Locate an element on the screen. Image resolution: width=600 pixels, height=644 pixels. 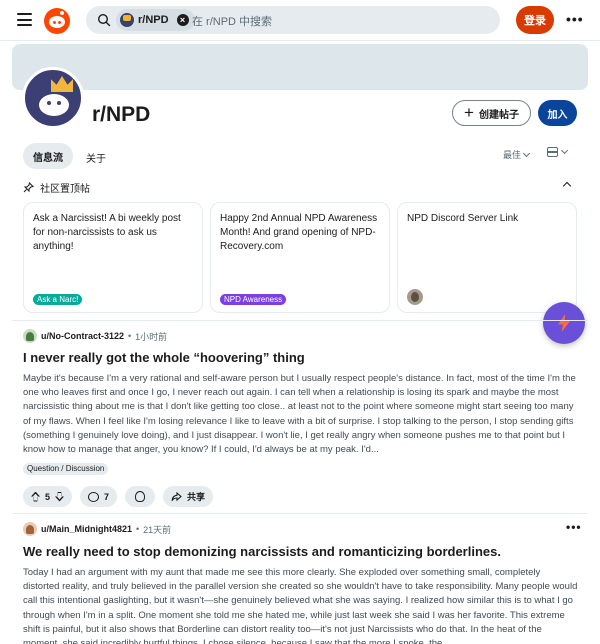
community-banner is located at coordinates (300, 67).